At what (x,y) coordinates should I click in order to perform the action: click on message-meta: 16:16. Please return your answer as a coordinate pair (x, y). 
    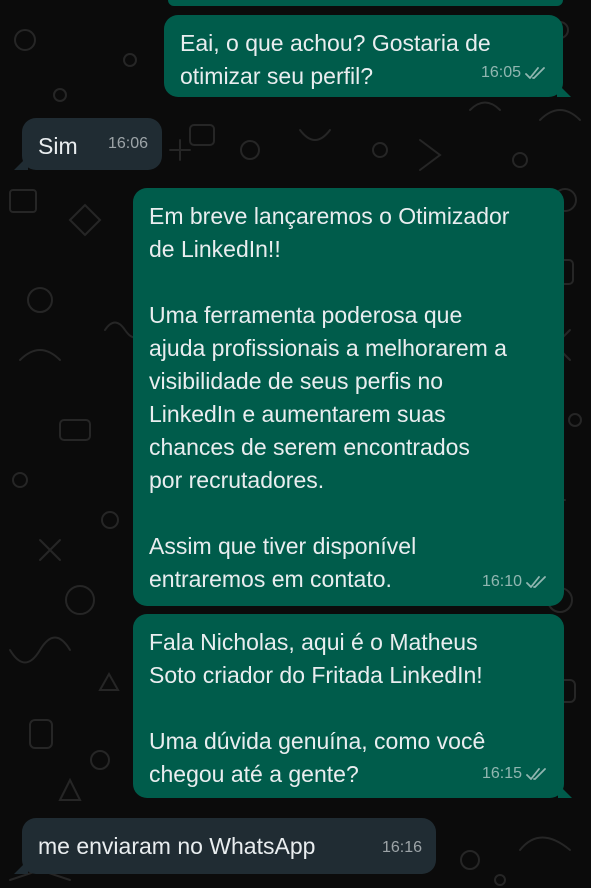
    Looking at the image, I should click on (402, 847).